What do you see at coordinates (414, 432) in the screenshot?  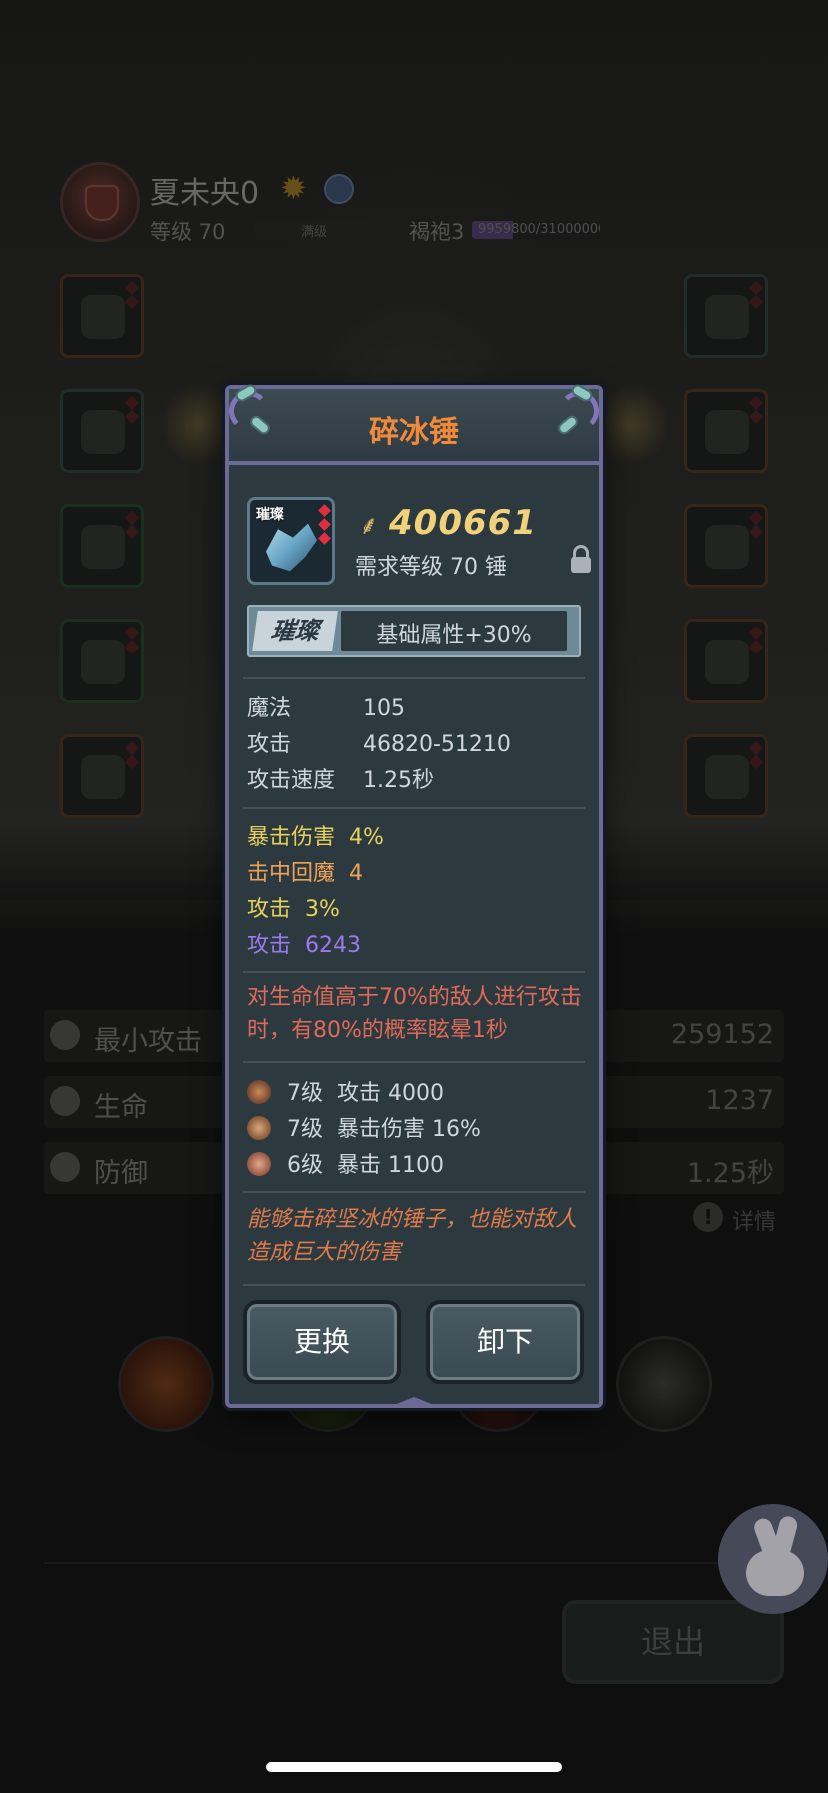 I see `item-name: 碎冰锤` at bounding box center [414, 432].